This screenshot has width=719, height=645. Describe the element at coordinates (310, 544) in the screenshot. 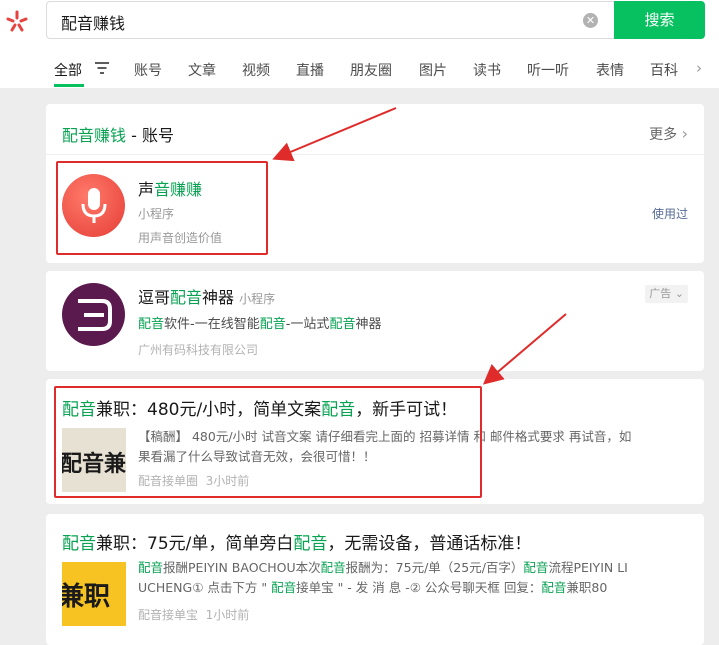

I see `article-title-hl2: 配音` at that location.